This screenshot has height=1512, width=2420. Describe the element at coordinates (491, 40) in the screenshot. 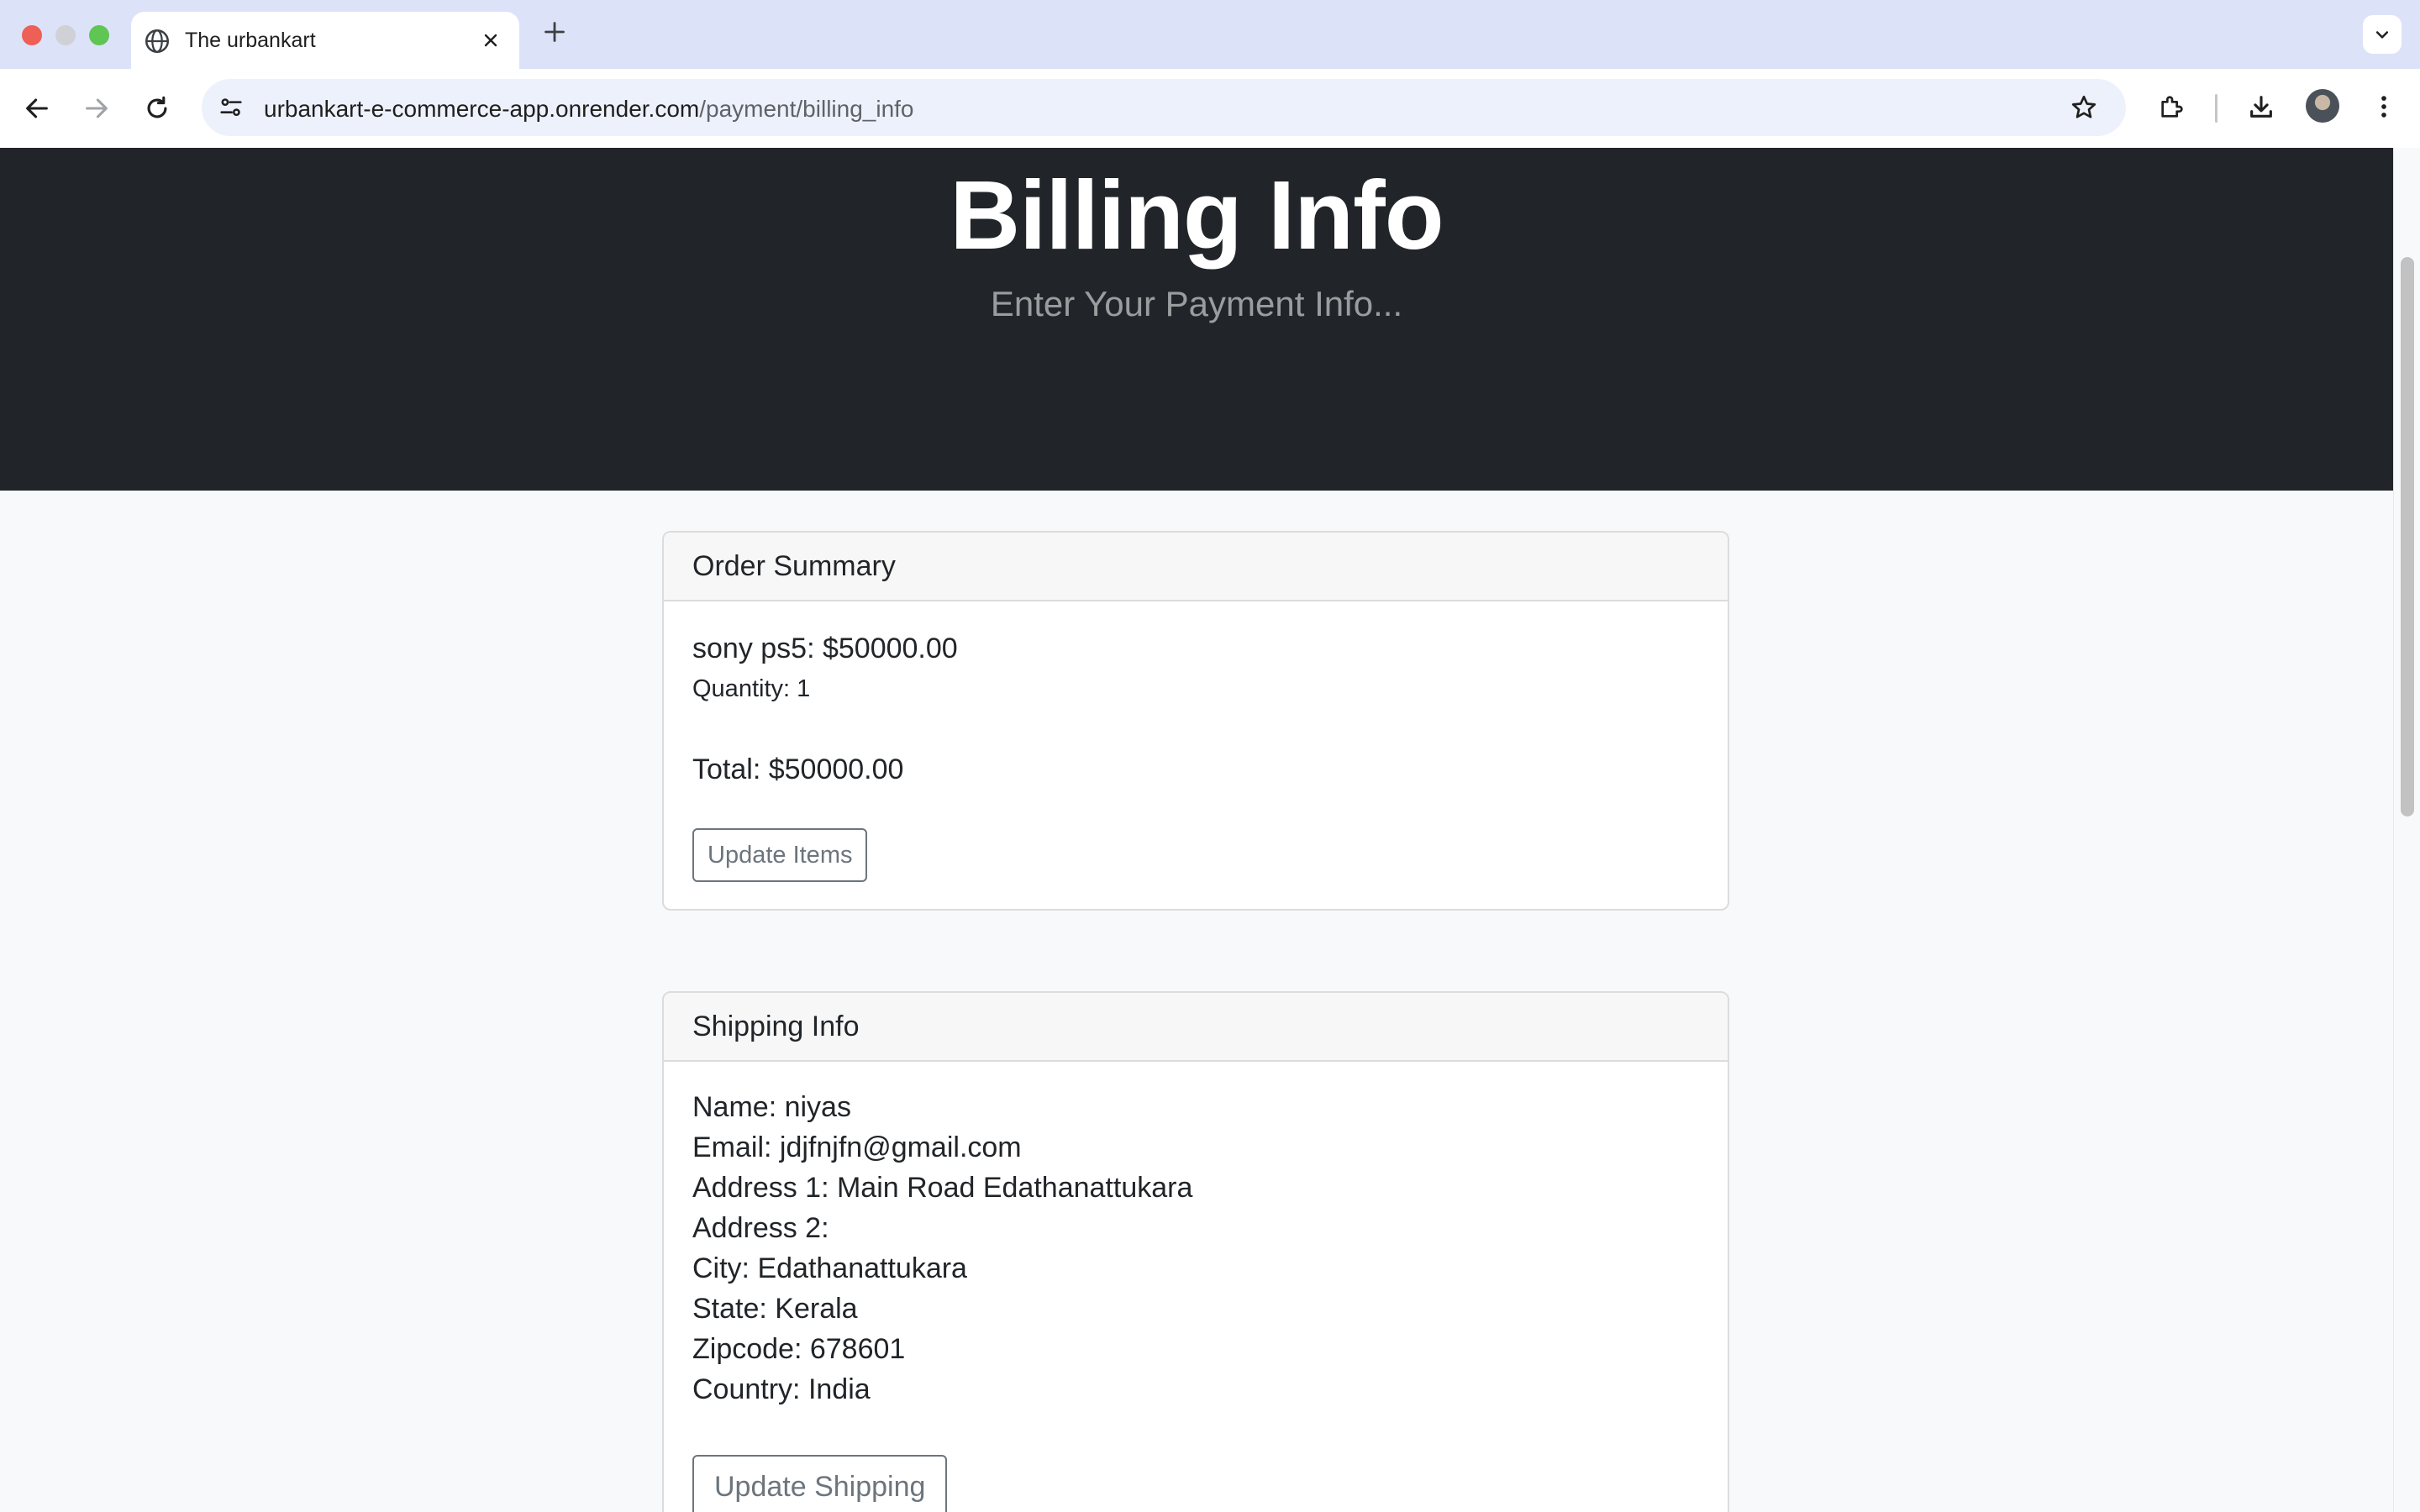

I see `tab-close-icon` at that location.